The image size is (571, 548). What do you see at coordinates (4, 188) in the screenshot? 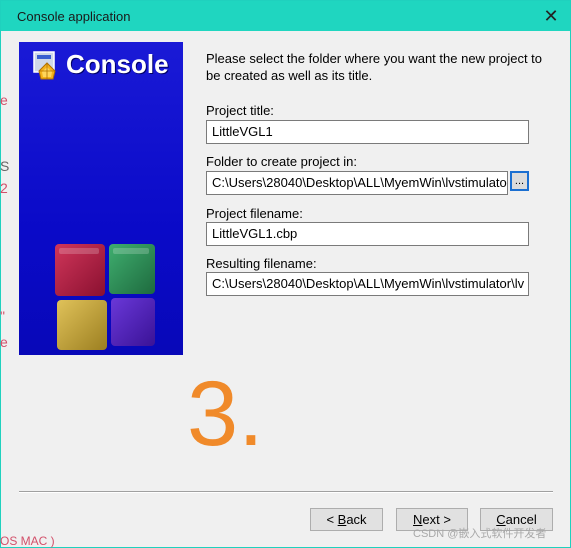
I see `background-edge-text: 2` at bounding box center [4, 188].